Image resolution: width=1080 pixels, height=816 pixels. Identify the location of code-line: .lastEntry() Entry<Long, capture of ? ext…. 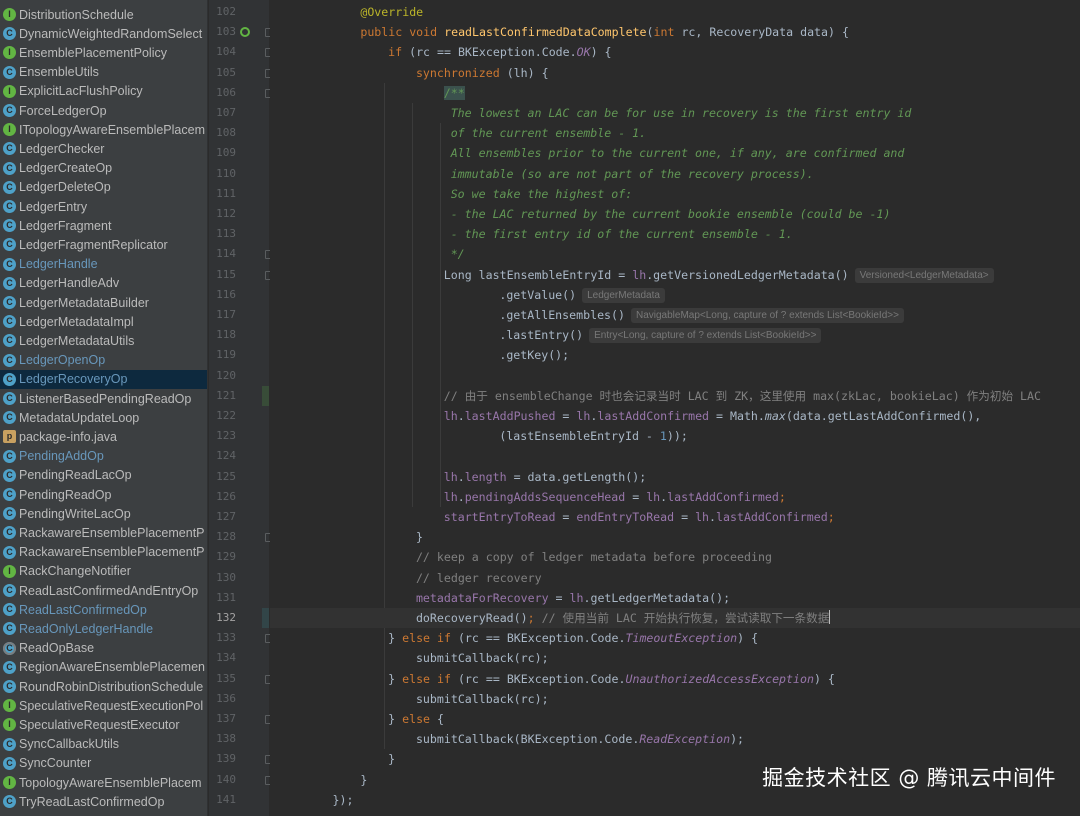
(660, 335).